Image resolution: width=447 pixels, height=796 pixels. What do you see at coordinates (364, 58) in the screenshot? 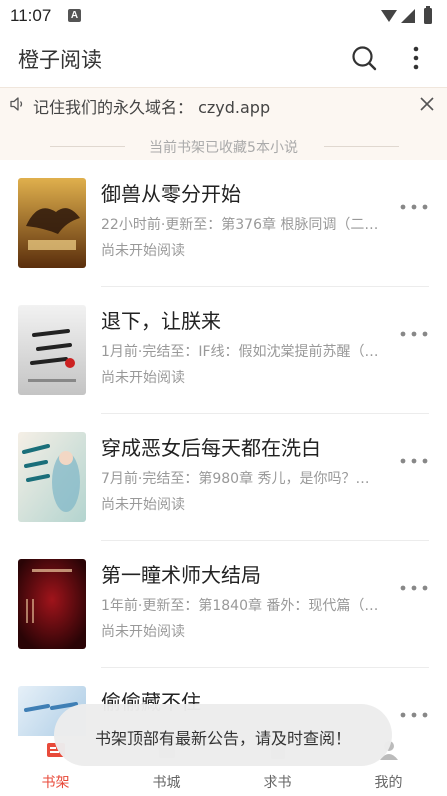
I see `search-icon` at bounding box center [364, 58].